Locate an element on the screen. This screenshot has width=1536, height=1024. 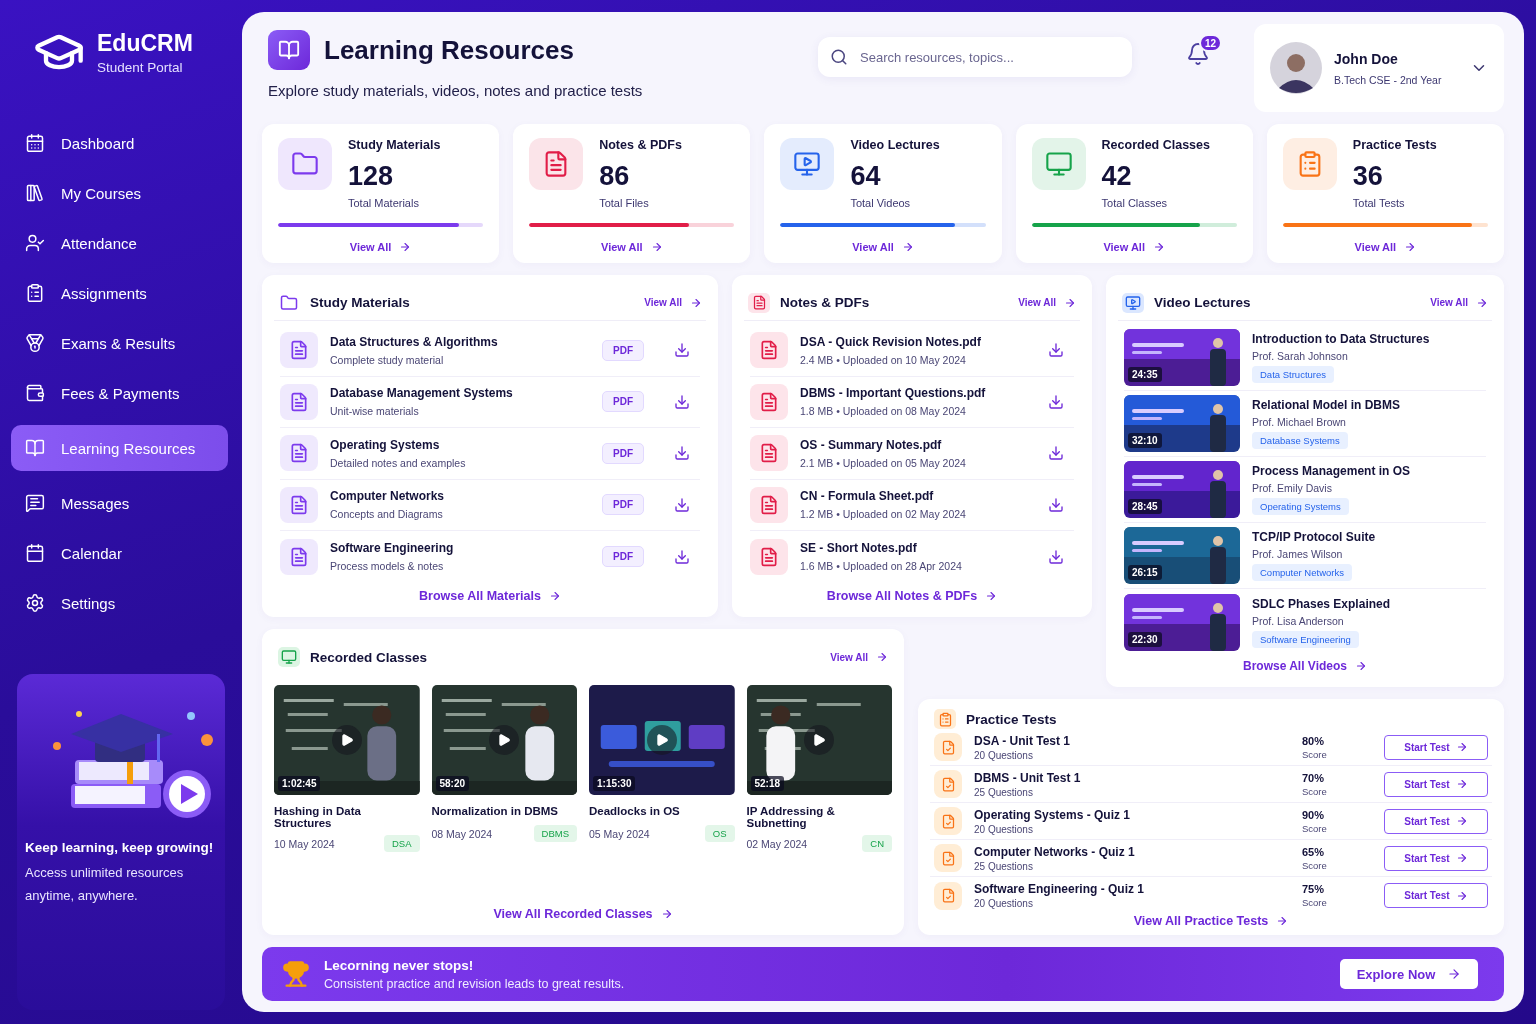
stat-title: Recorded Classes is located at coordinates (1155, 145).